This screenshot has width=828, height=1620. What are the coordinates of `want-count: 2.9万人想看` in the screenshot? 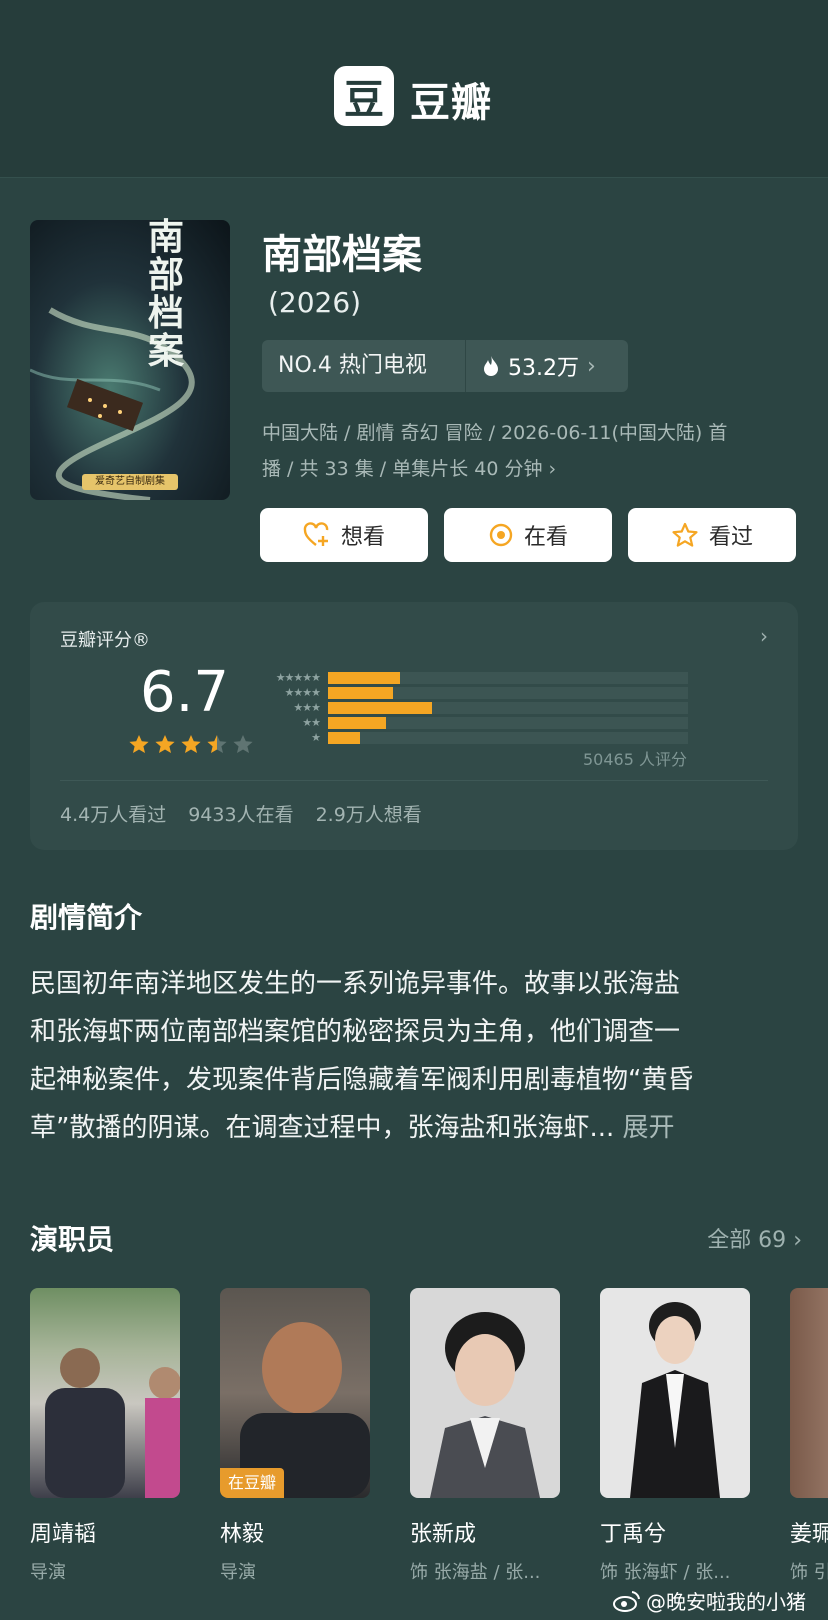 It's located at (368, 815).